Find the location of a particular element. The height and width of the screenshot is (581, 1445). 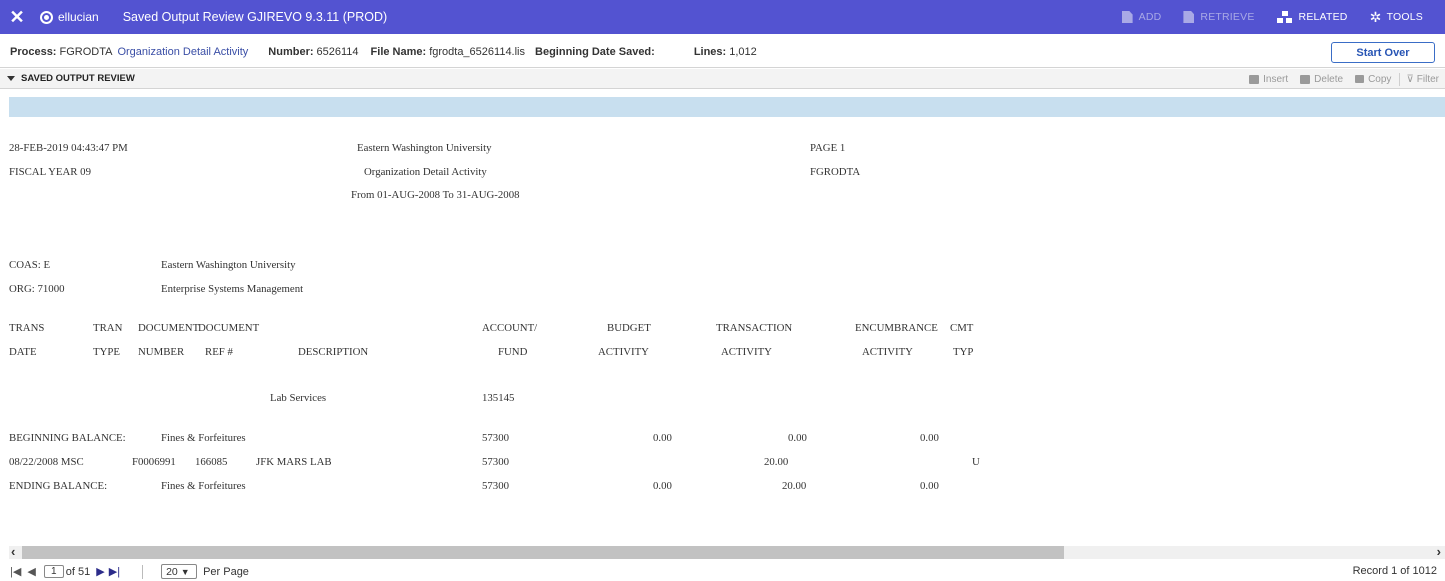

process-name: Organization Detail Activity is located at coordinates (183, 51).